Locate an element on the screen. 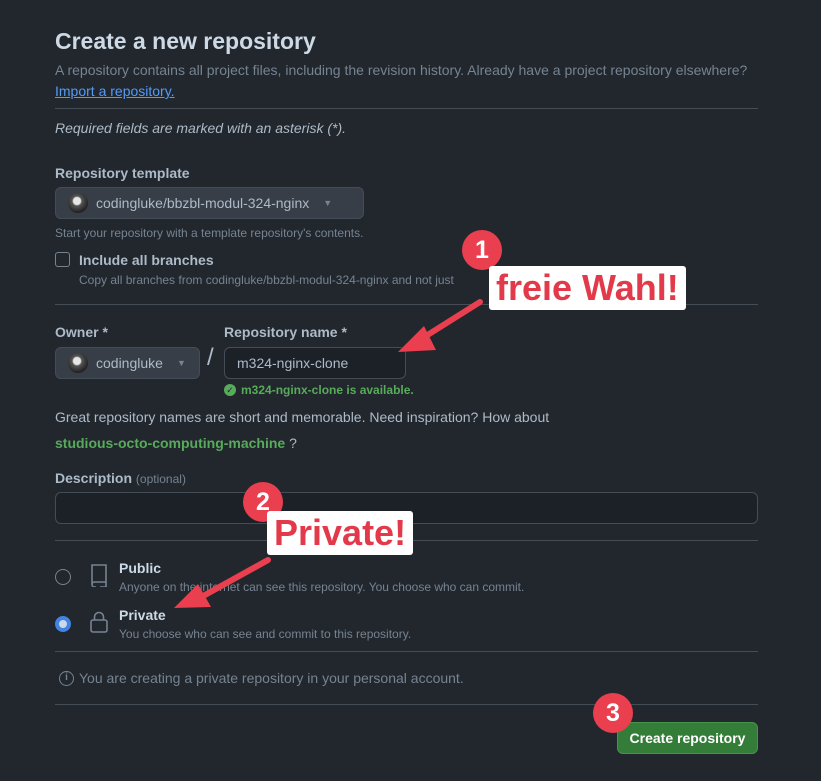  page-title: Create a new repository is located at coordinates (185, 41).